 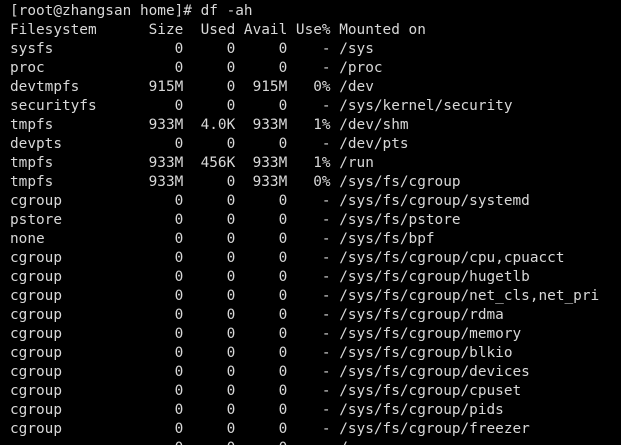 What do you see at coordinates (266, 391) in the screenshot?
I see `table-row: cgroup 0 0 0 - /sys/fs/cgroup/cpuset` at bounding box center [266, 391].